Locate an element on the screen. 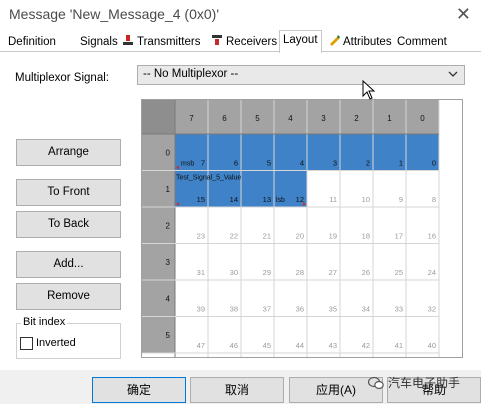  bit-number: 29 is located at coordinates (267, 272).